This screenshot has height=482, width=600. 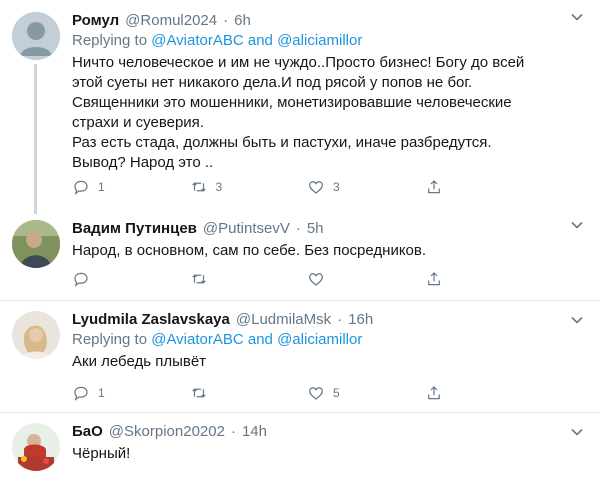 What do you see at coordinates (300, 447) in the screenshot?
I see `tweet-bao: БаО @Skorpion20202 · 14h Чёрный!` at bounding box center [300, 447].